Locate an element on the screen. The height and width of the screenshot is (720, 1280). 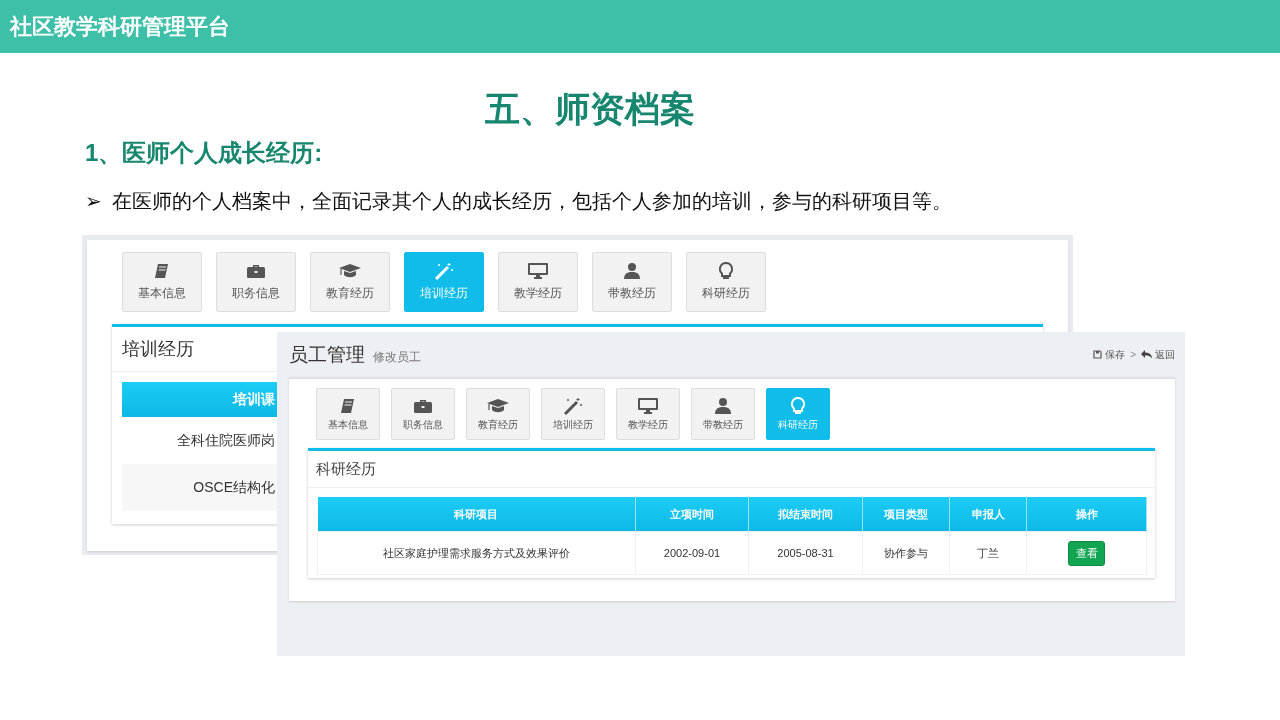
column-header: 项目类型 is located at coordinates (906, 514).